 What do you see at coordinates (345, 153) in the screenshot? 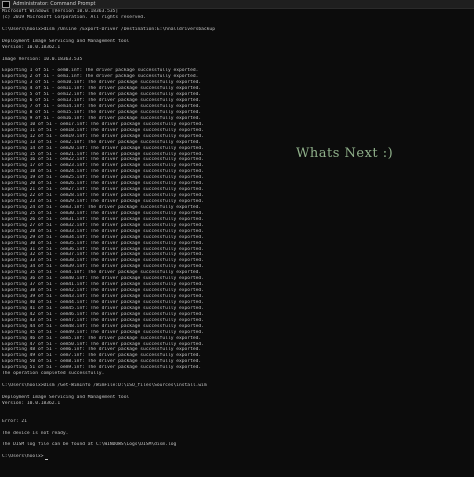
I see `overlay-caption: Whats Next :)` at bounding box center [345, 153].